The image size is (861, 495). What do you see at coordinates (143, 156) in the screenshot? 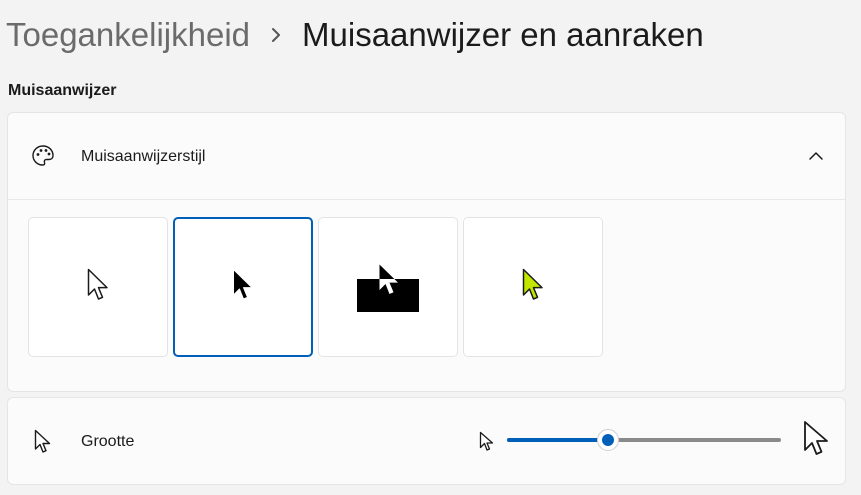
I see `pointer-style-label: Muisaanwijzerstijl` at bounding box center [143, 156].